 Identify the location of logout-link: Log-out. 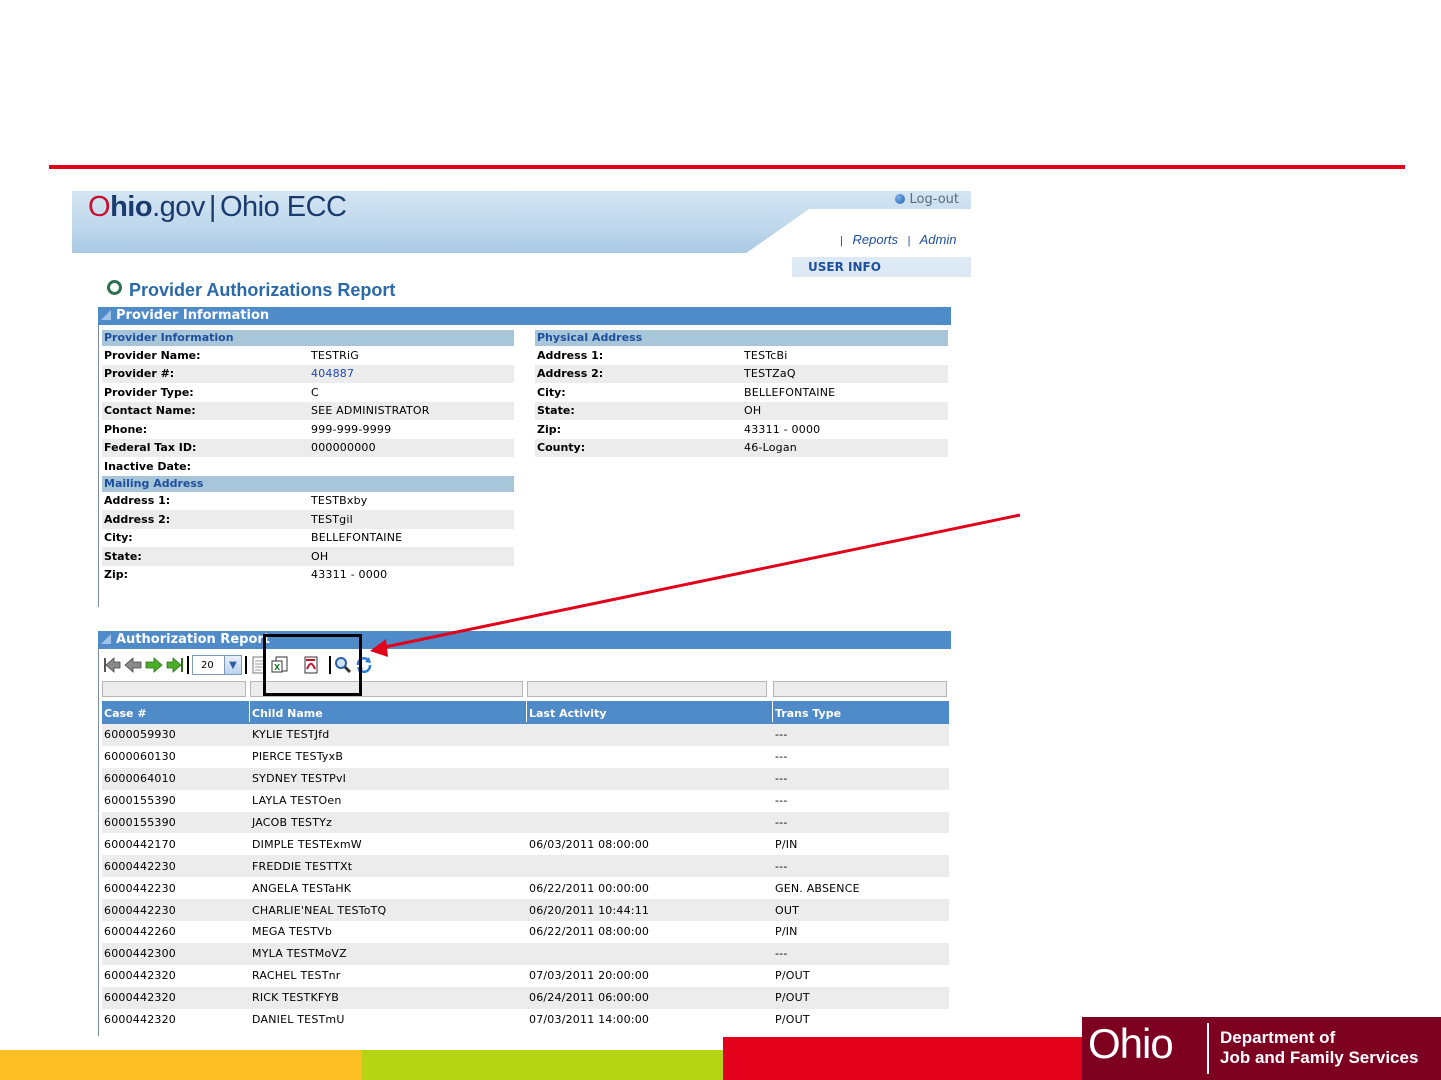
(926, 199).